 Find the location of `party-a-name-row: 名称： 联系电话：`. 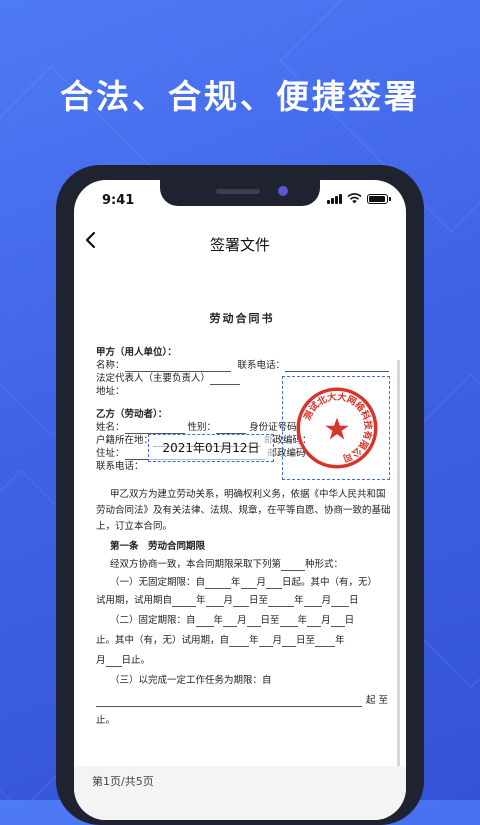

party-a-name-row: 名称： 联系电话： is located at coordinates (243, 365).